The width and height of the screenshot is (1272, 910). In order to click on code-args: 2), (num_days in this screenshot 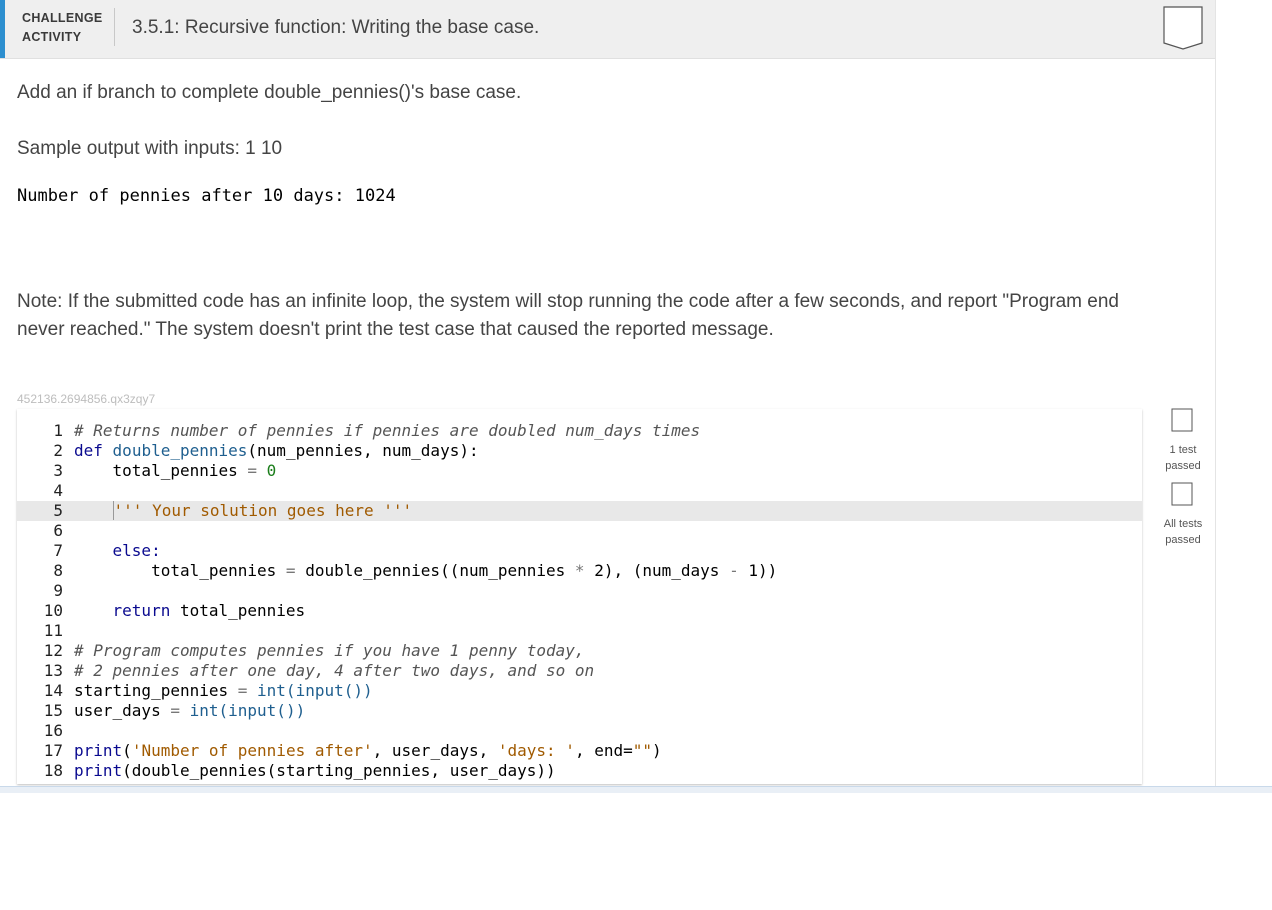, I will do `click(657, 570)`.